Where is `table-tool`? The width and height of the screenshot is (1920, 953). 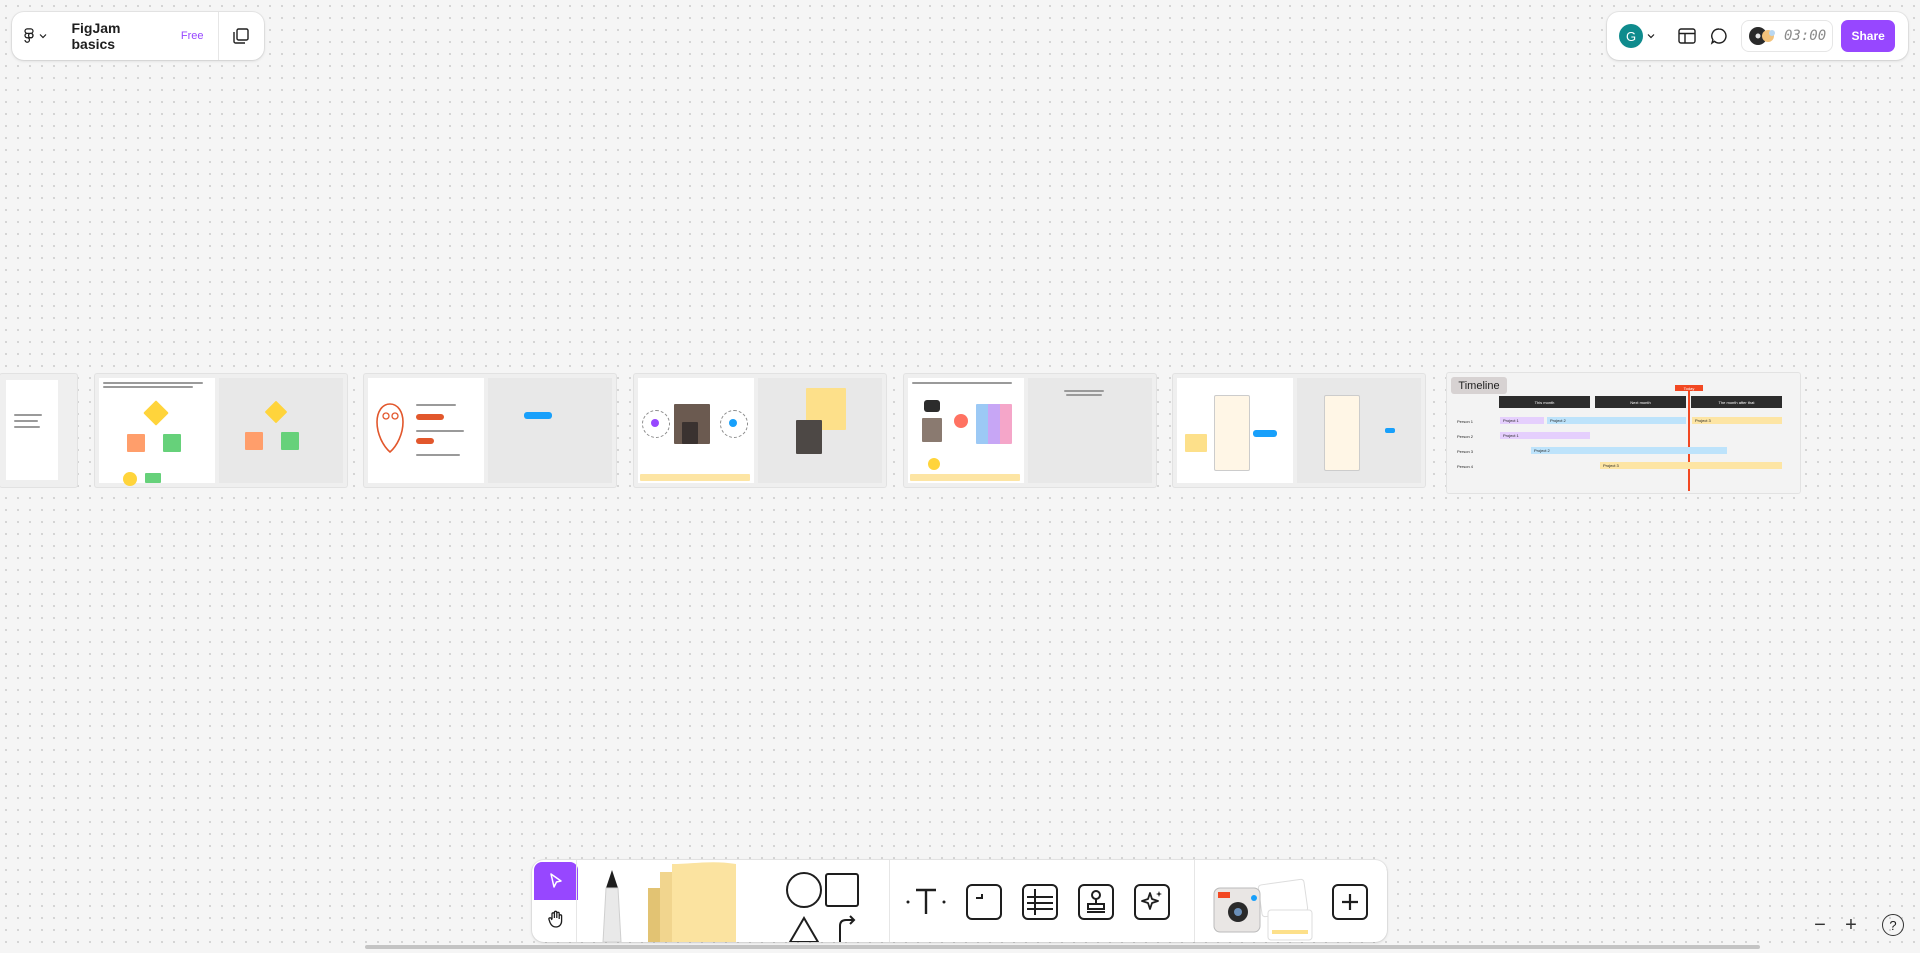 table-tool is located at coordinates (1040, 902).